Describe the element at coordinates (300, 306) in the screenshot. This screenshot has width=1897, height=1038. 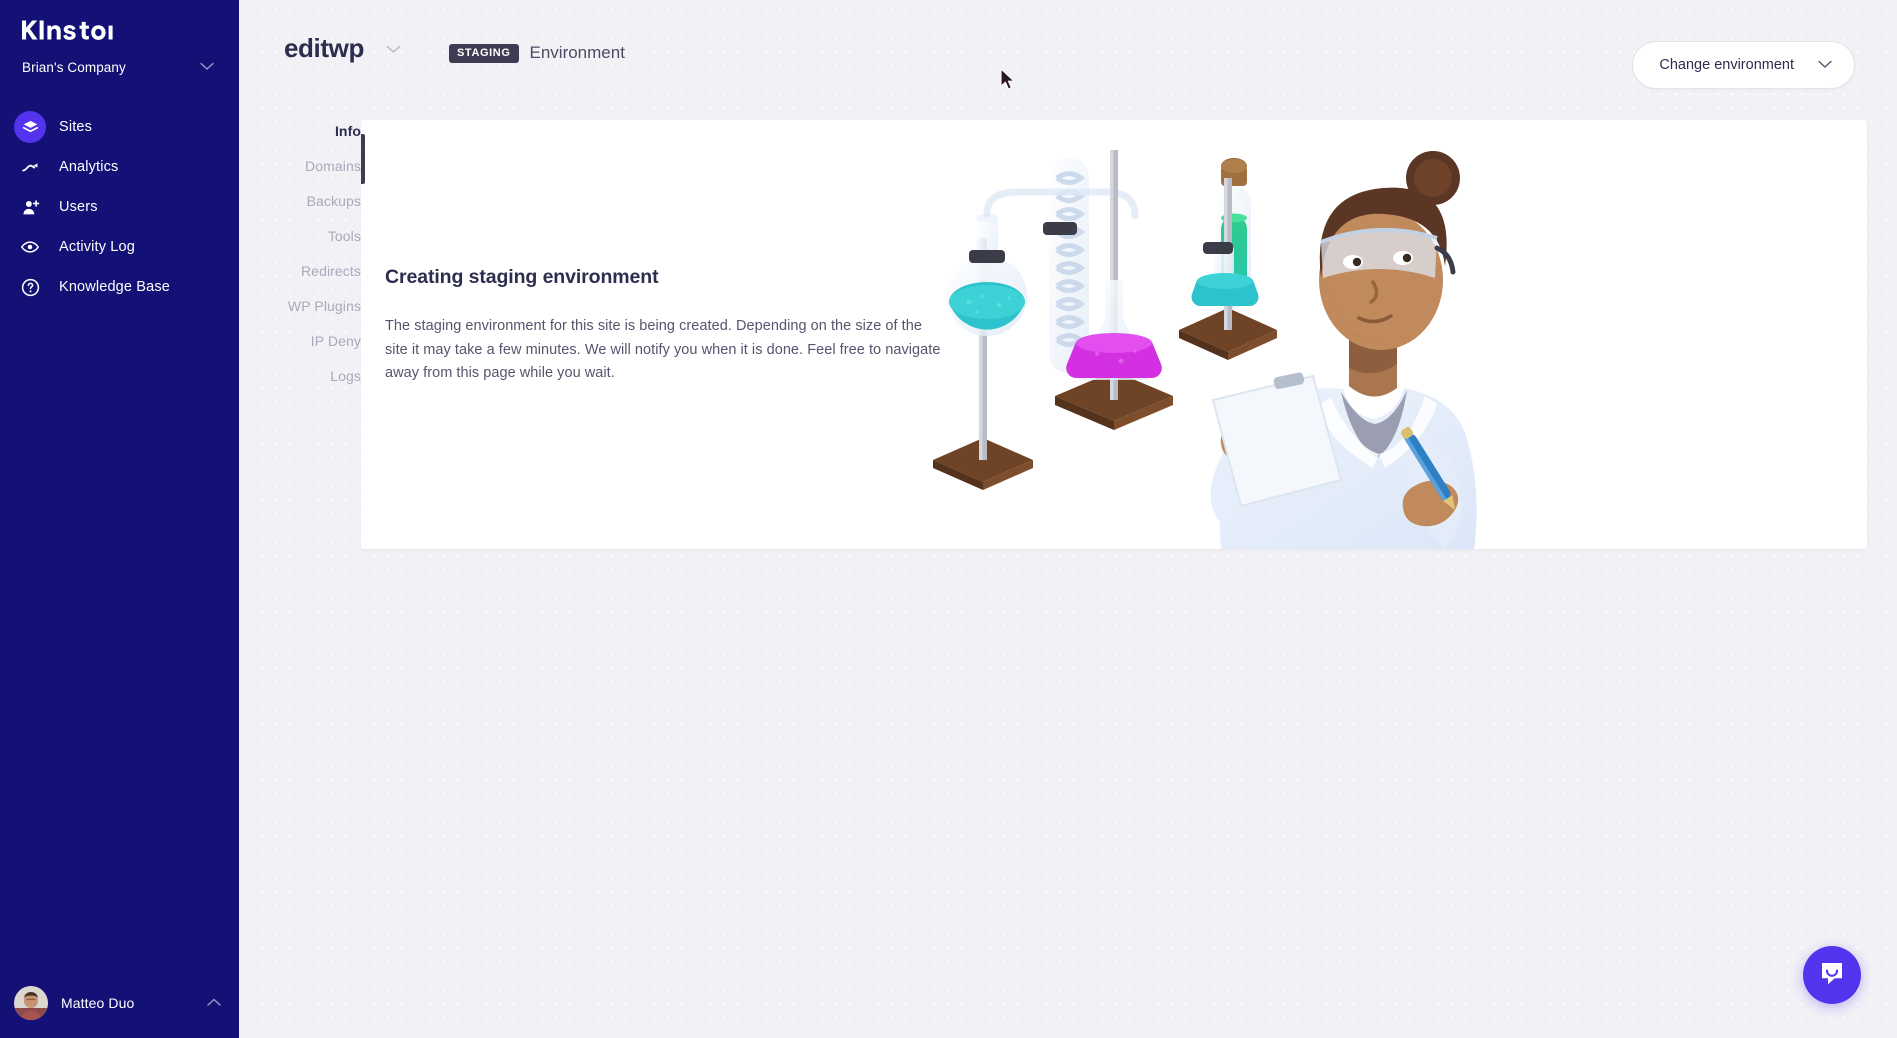
I see `tab-wp-plugins: WP Plugins` at that location.